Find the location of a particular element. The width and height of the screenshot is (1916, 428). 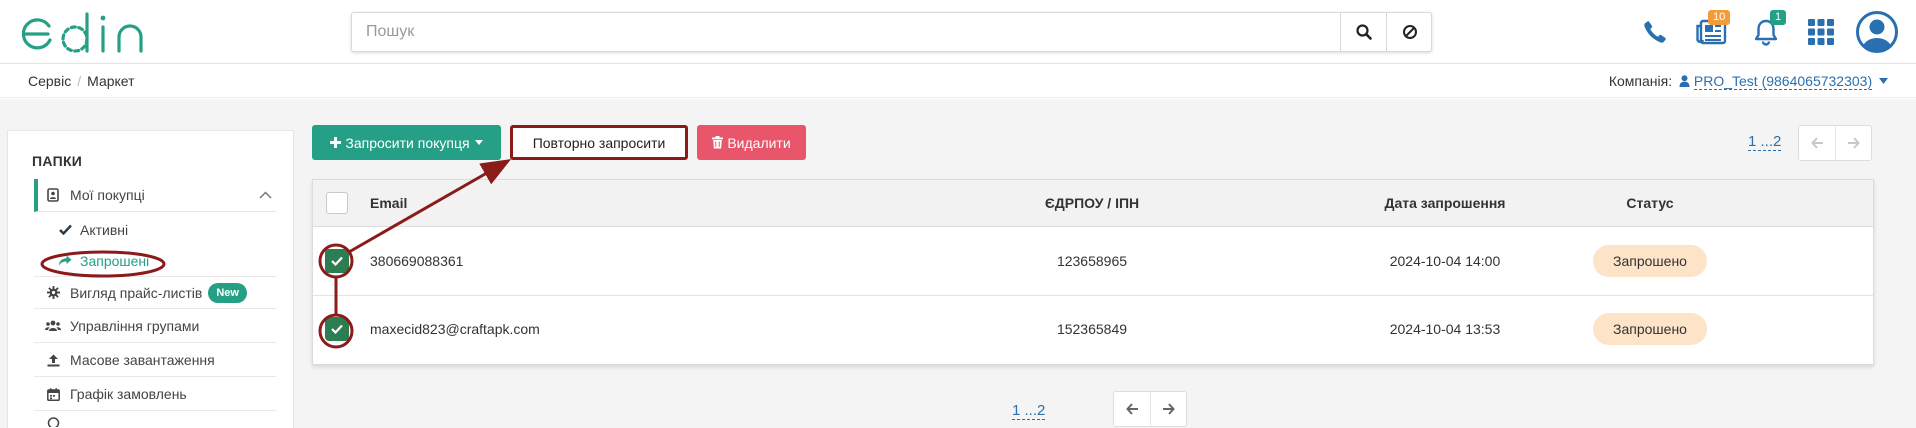

apps-menu-button is located at coordinates (1821, 32).